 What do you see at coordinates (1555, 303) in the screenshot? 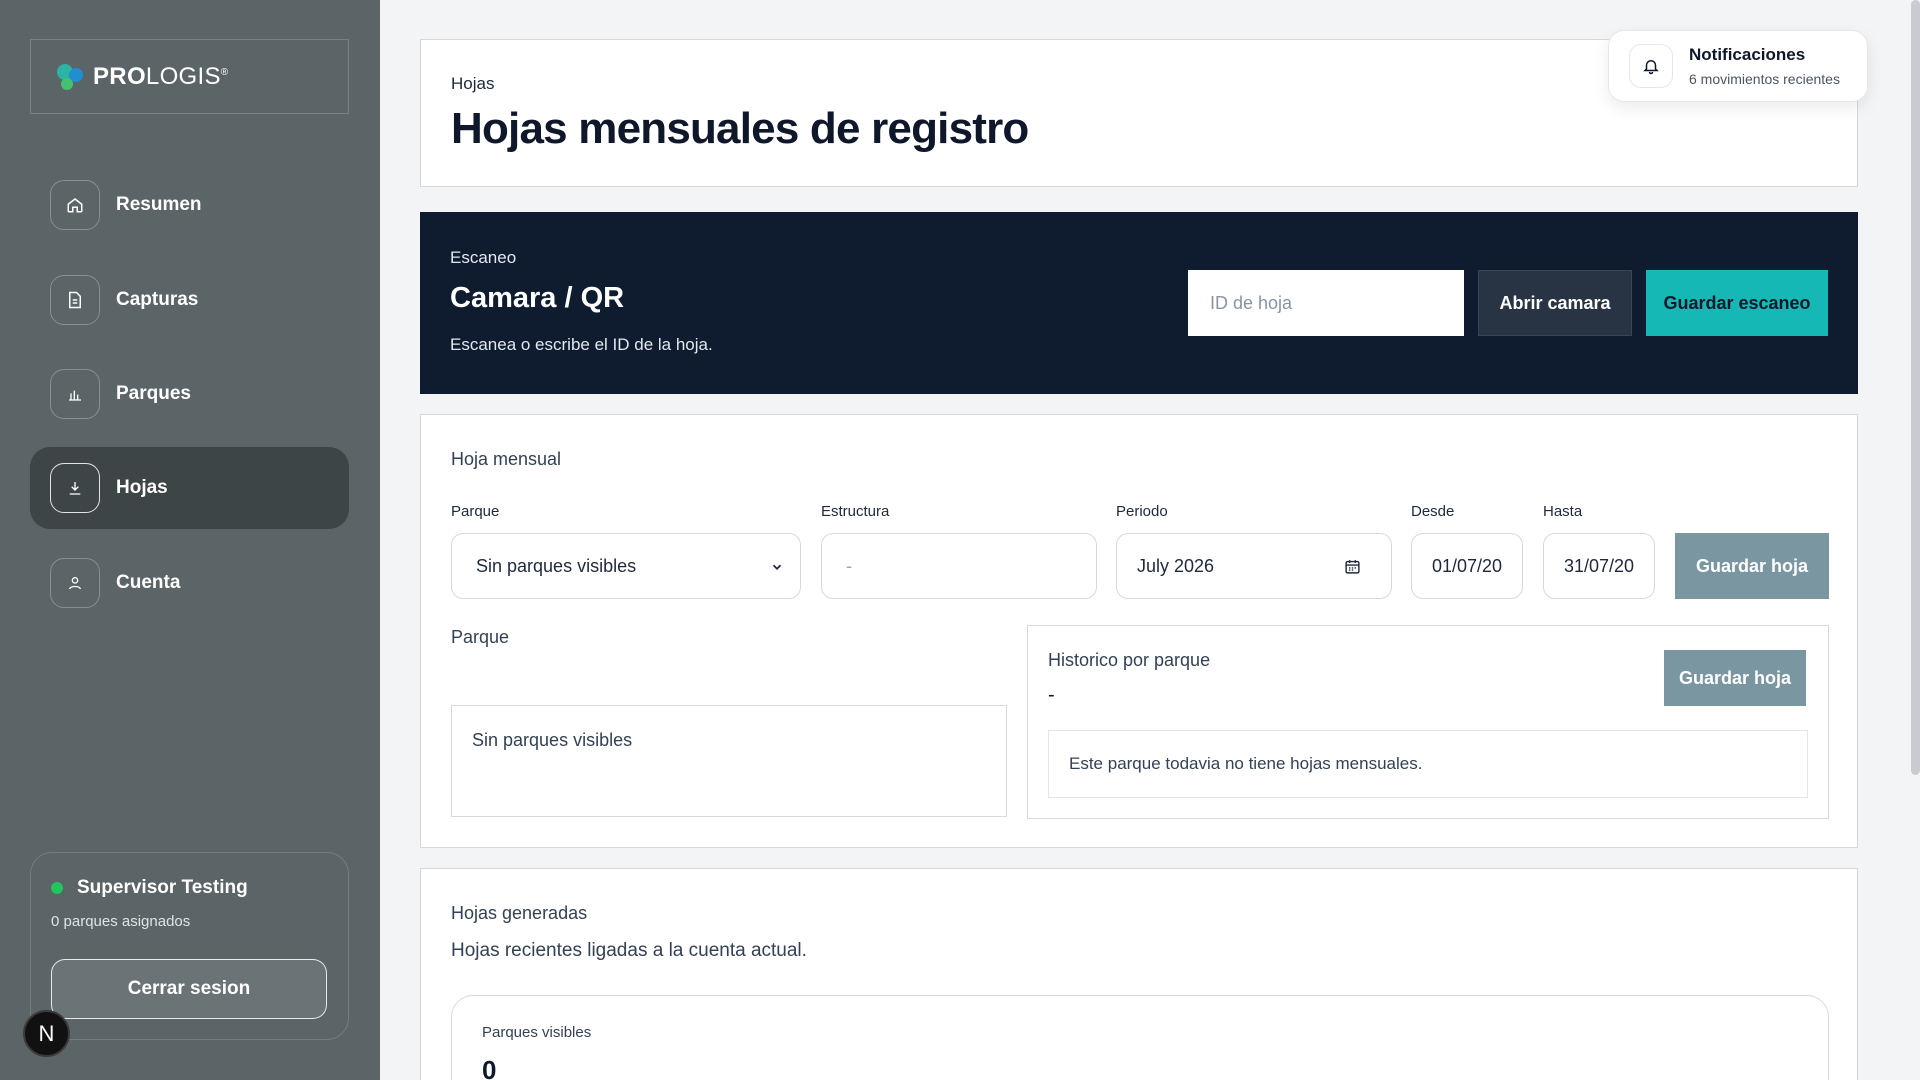
I see `open-camera-button: Abrir camara` at bounding box center [1555, 303].